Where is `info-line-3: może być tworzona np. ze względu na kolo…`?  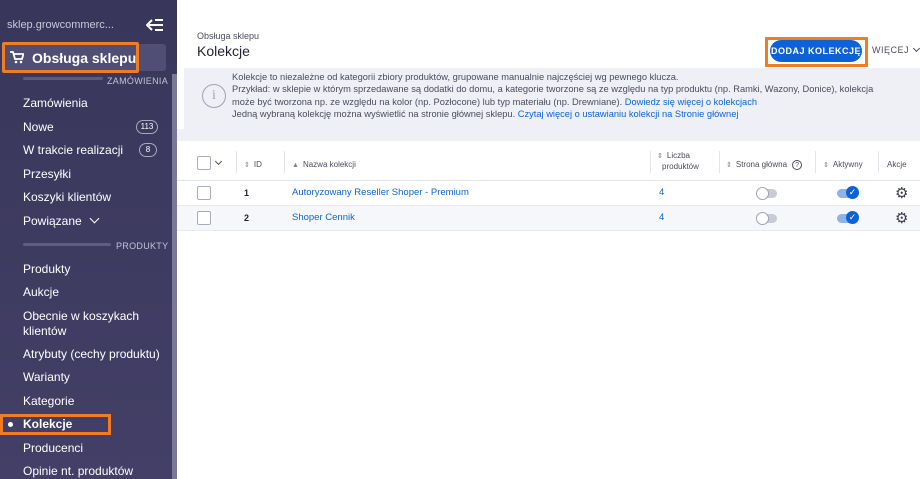
info-line-3: może być tworzona np. ze względu na kolo… is located at coordinates (427, 101).